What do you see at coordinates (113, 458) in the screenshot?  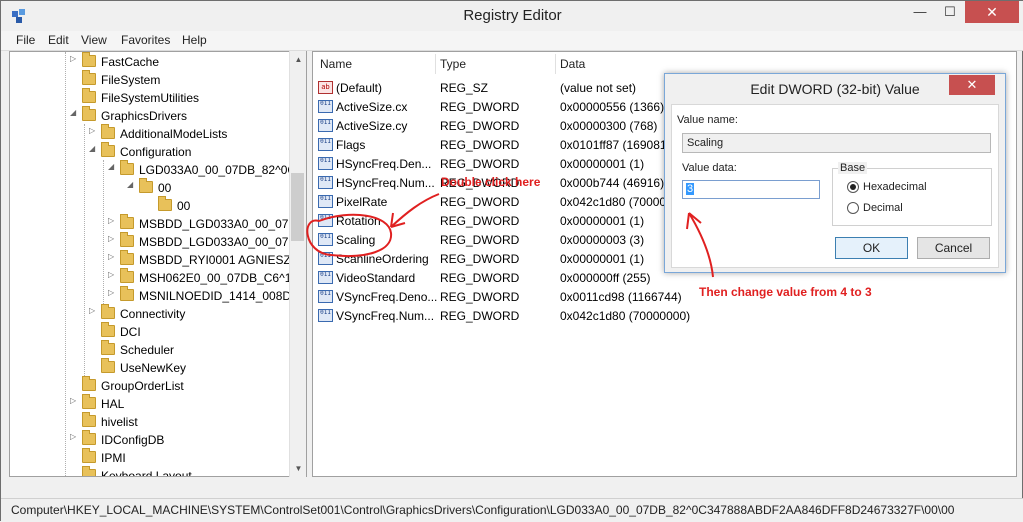 I see `tree-node-label: IPMI` at bounding box center [113, 458].